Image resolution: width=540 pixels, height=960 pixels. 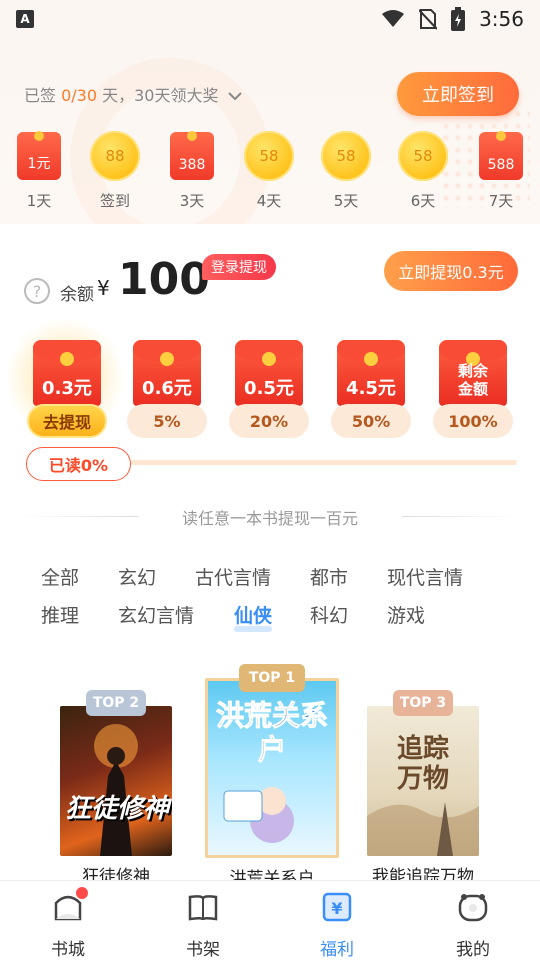 I want to click on checkin-status: 已签 0/30 天，30天领大奖, so click(x=133, y=94).